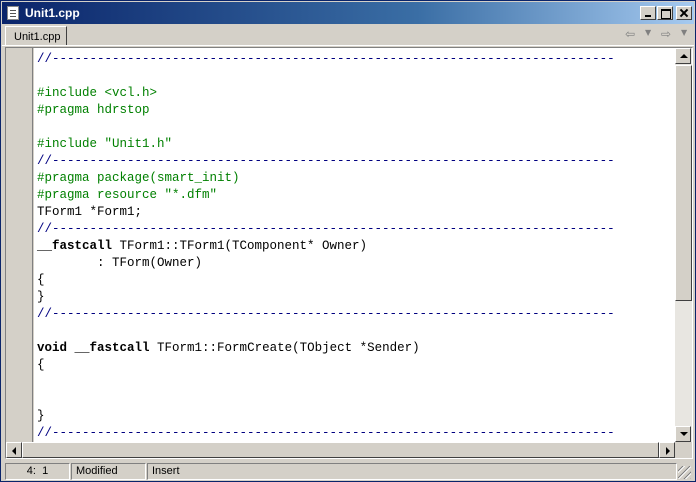 This screenshot has width=696, height=482. I want to click on up-arrow-icon, so click(684, 56).